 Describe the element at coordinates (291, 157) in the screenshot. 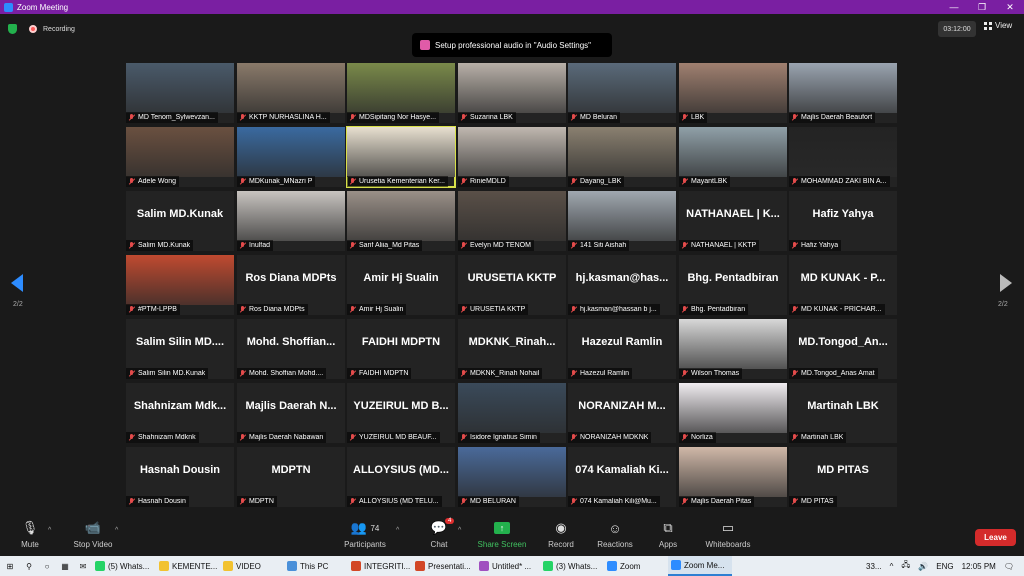

I see `participant-tile: MDKunak_MNazri P` at that location.